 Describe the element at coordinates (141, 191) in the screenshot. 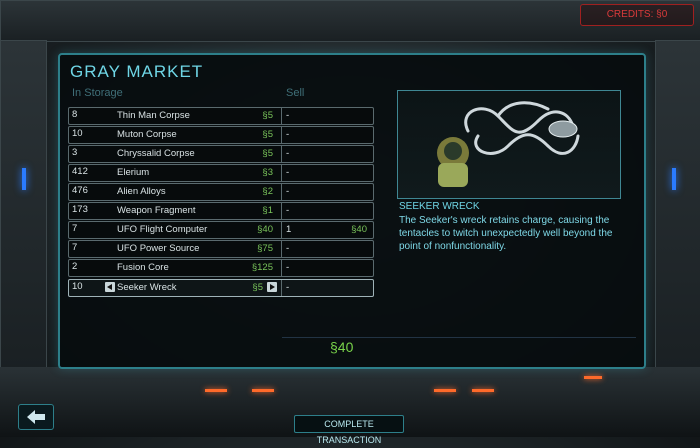

I see `item-name: Alien Alloys` at that location.